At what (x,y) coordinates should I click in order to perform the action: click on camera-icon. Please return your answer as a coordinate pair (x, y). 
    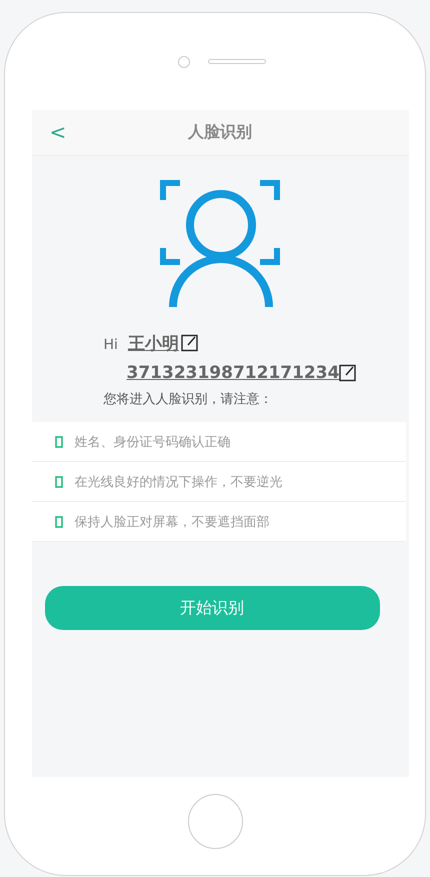
    Looking at the image, I should click on (184, 62).